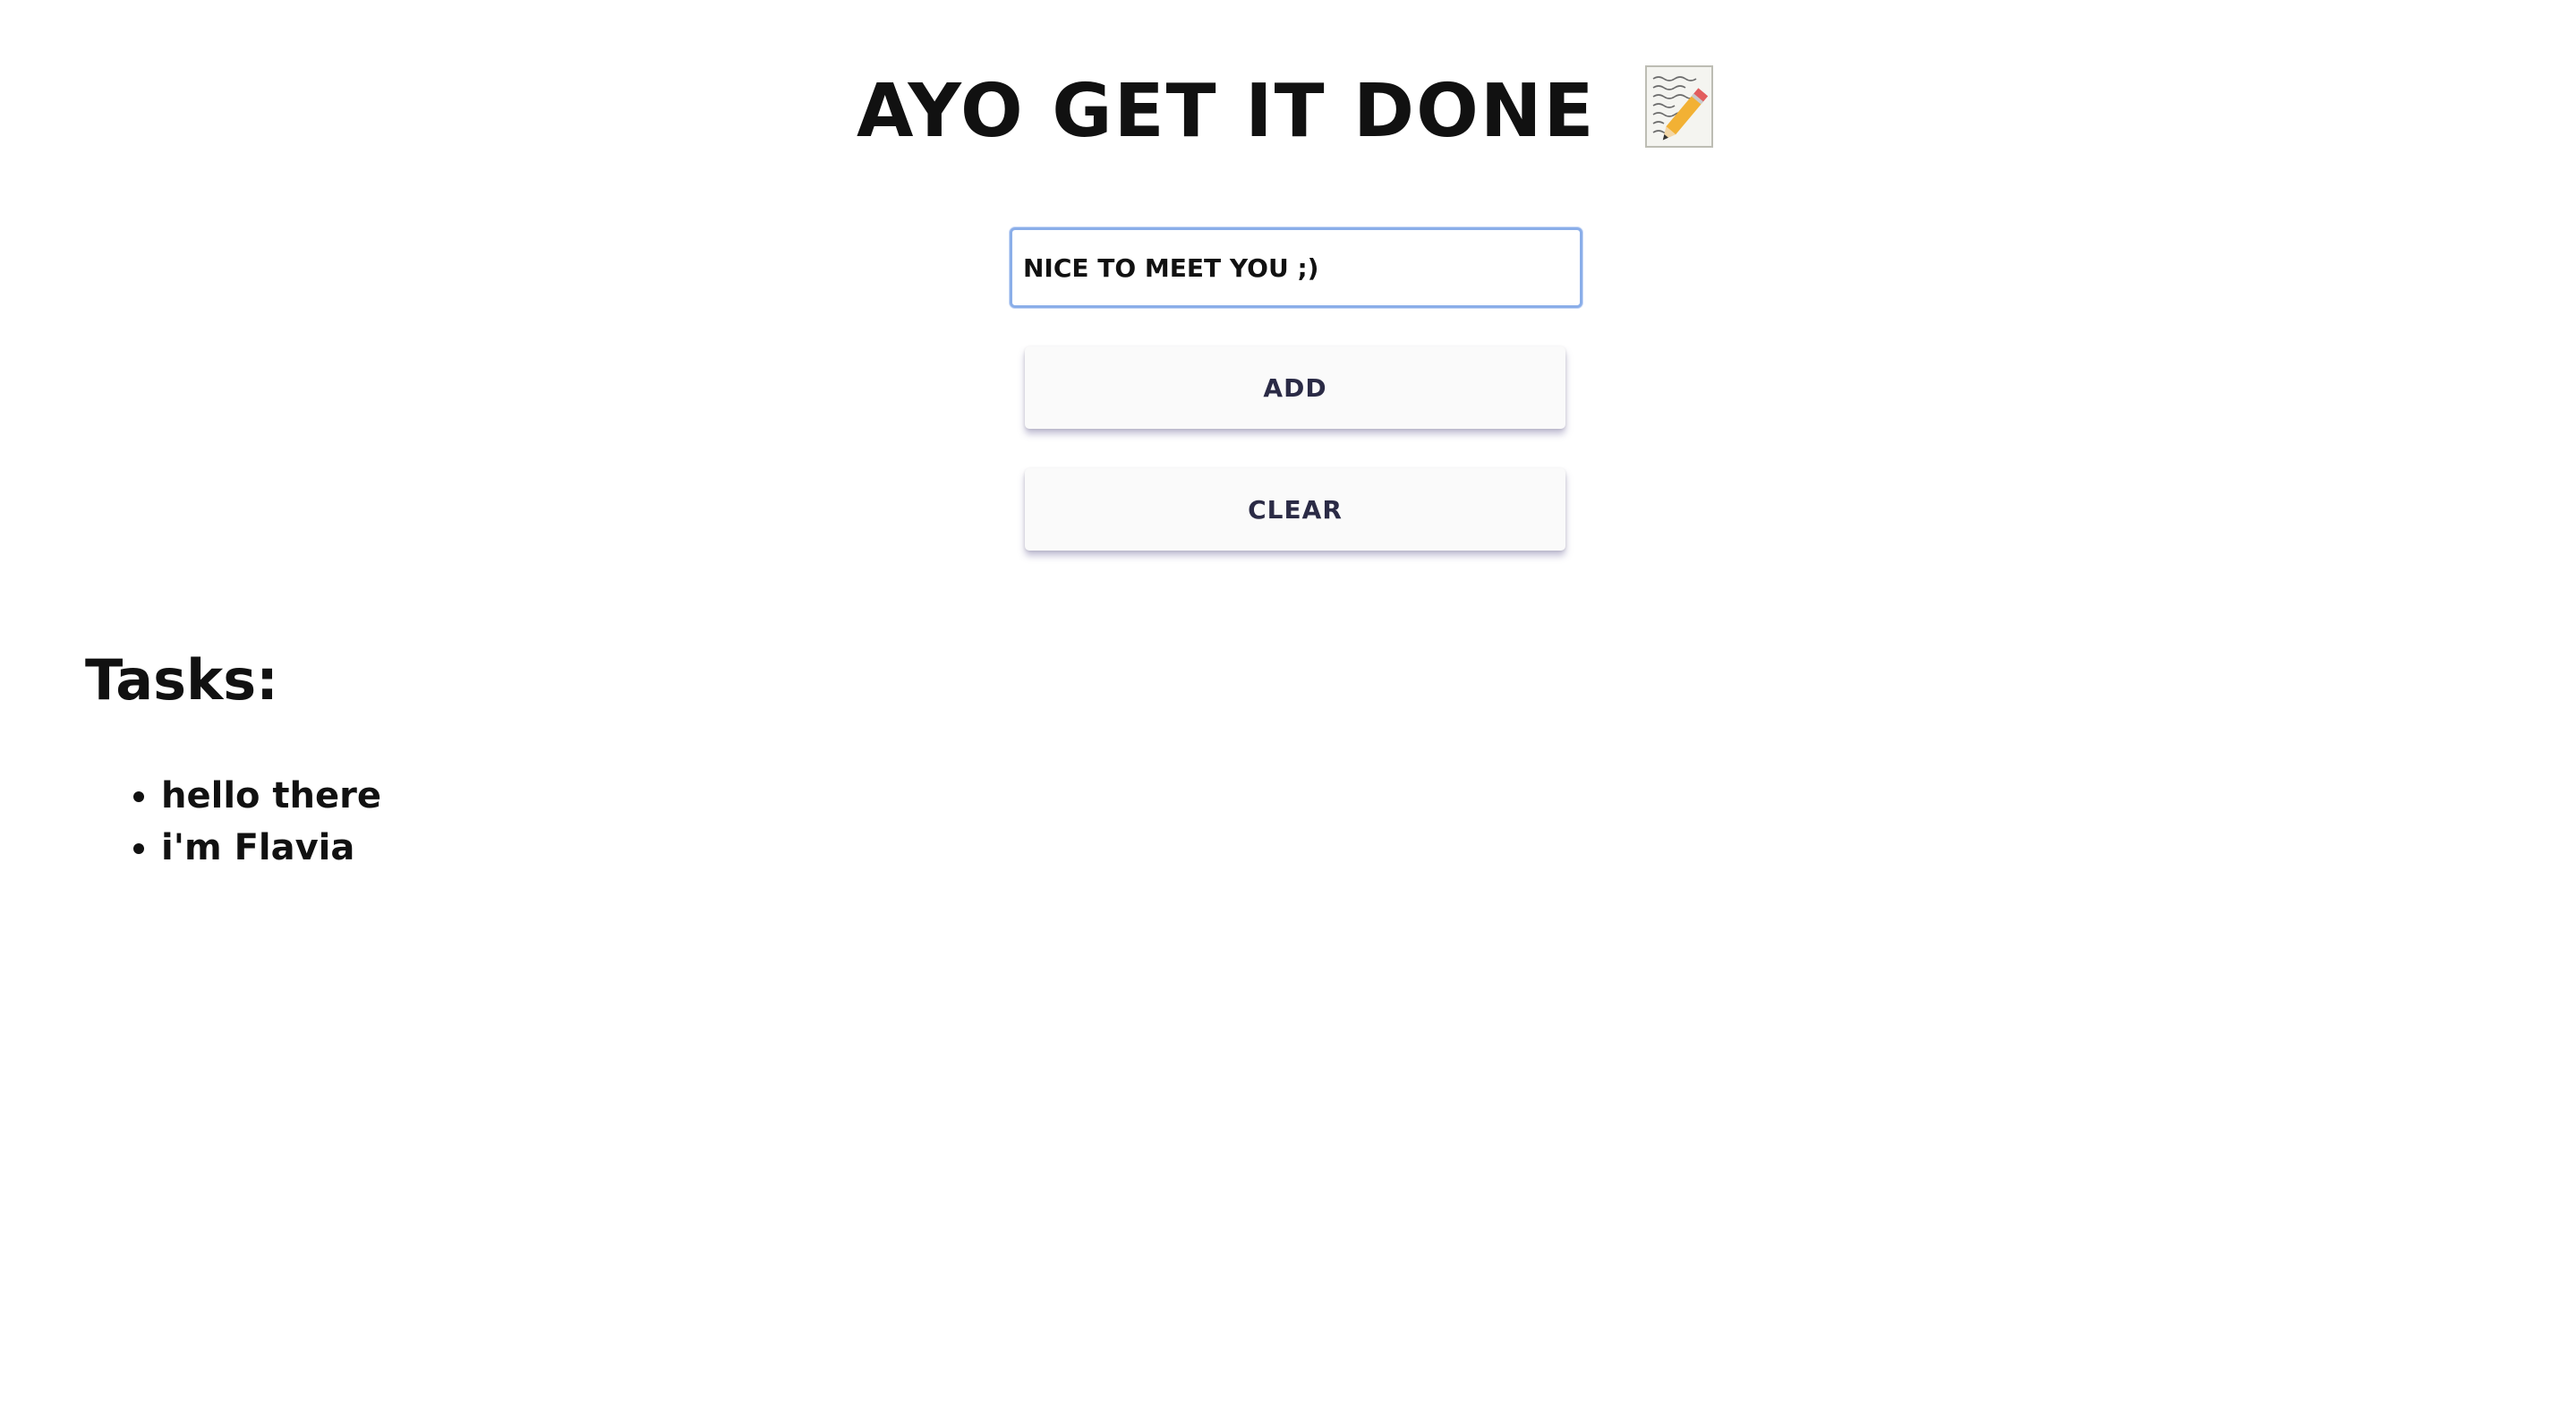 The image size is (2576, 1427). I want to click on memo-pencil-icon, so click(1681, 107).